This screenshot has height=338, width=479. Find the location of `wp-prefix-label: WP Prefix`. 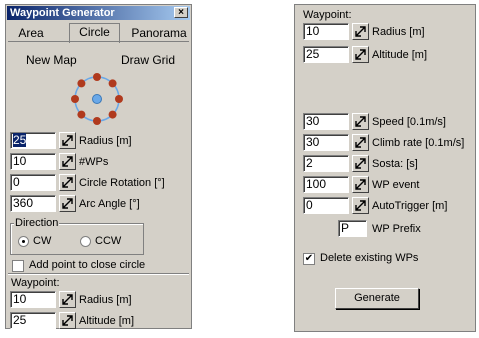

wp-prefix-label: WP Prefix is located at coordinates (396, 229).